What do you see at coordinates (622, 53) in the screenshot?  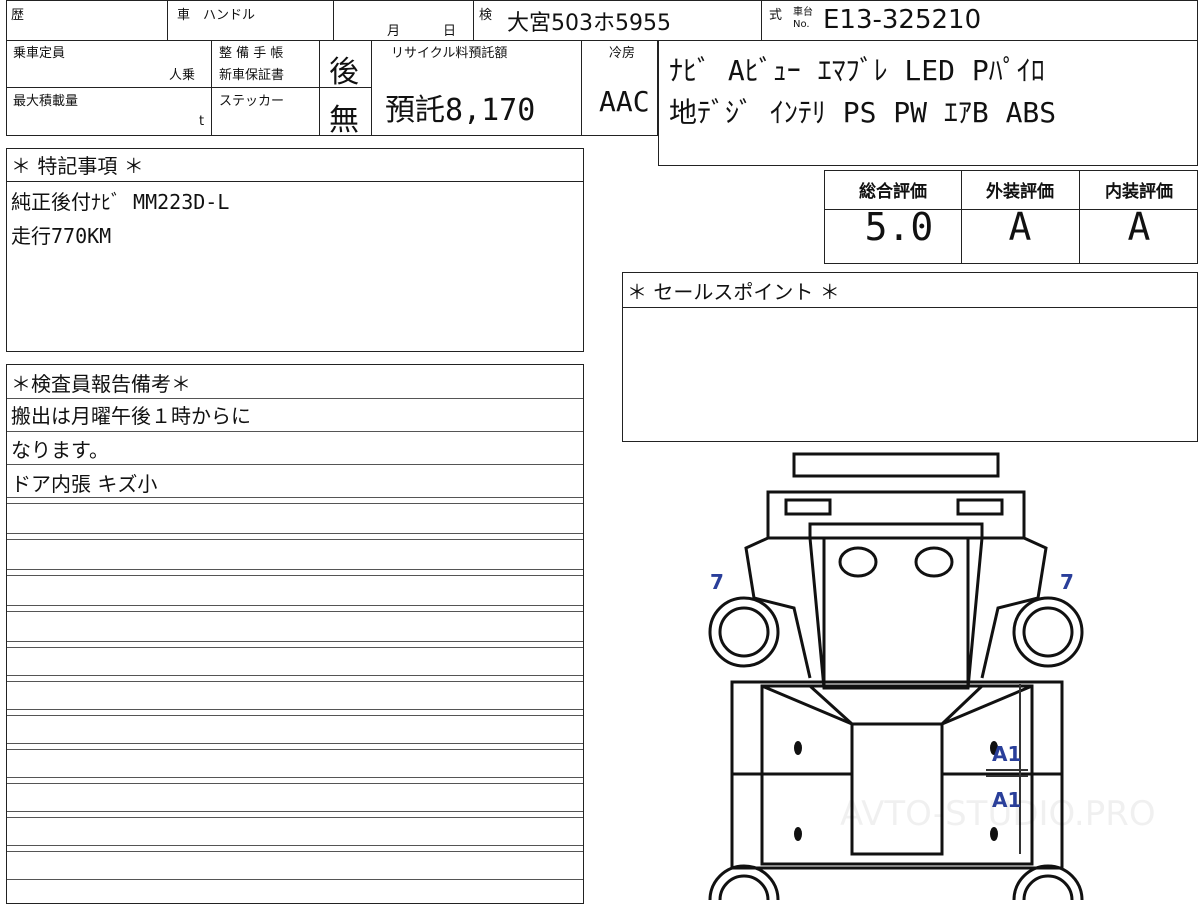 I see `ac-label: 冷房` at bounding box center [622, 53].